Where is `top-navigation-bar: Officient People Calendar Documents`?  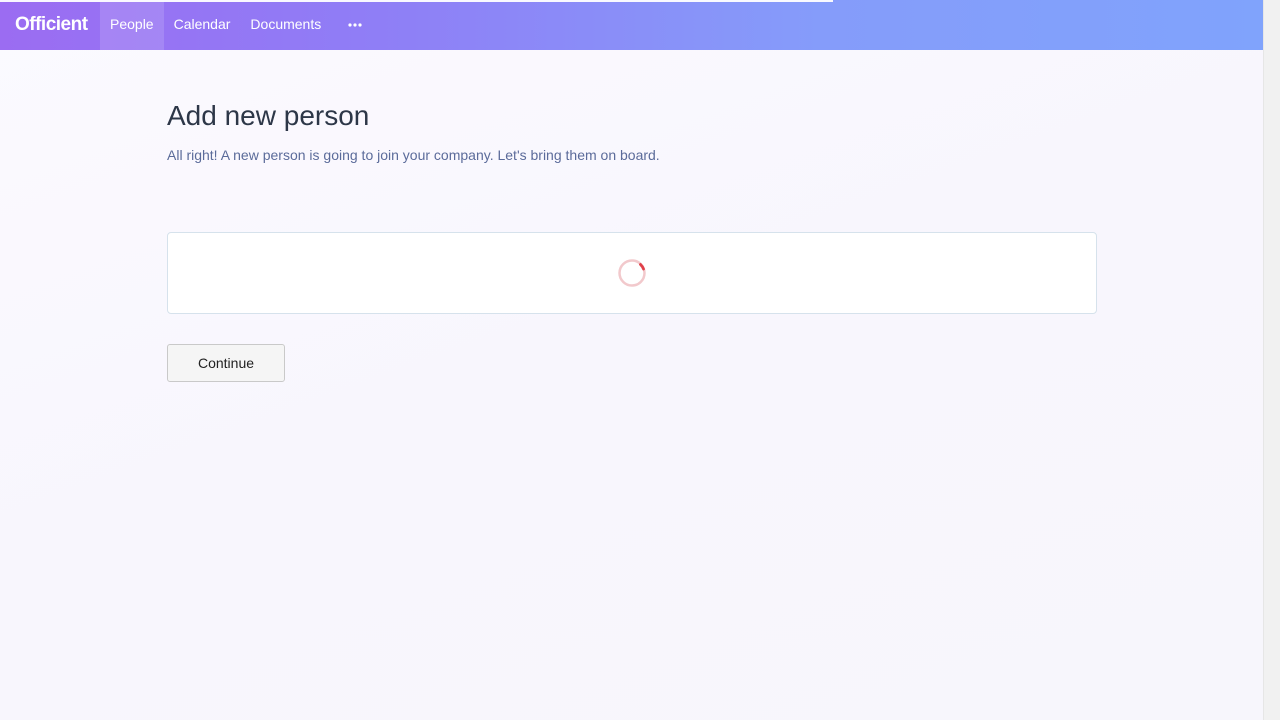
top-navigation-bar: Officient People Calendar Documents is located at coordinates (631, 25).